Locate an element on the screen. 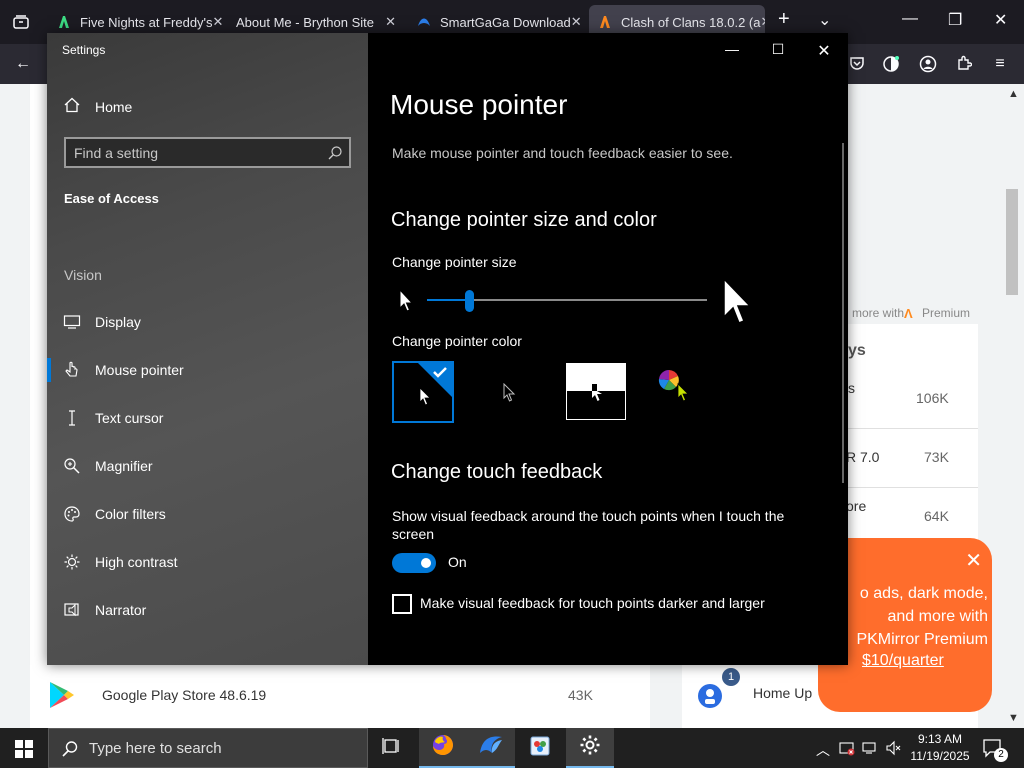 The height and width of the screenshot is (768, 1024). pointer-color-black is located at coordinates (509, 392).